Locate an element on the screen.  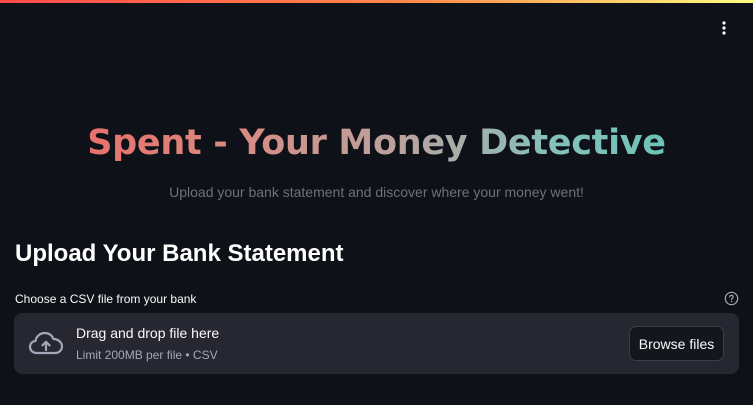
dropzone-limit: Limit 200MB per file • CSV is located at coordinates (147, 355).